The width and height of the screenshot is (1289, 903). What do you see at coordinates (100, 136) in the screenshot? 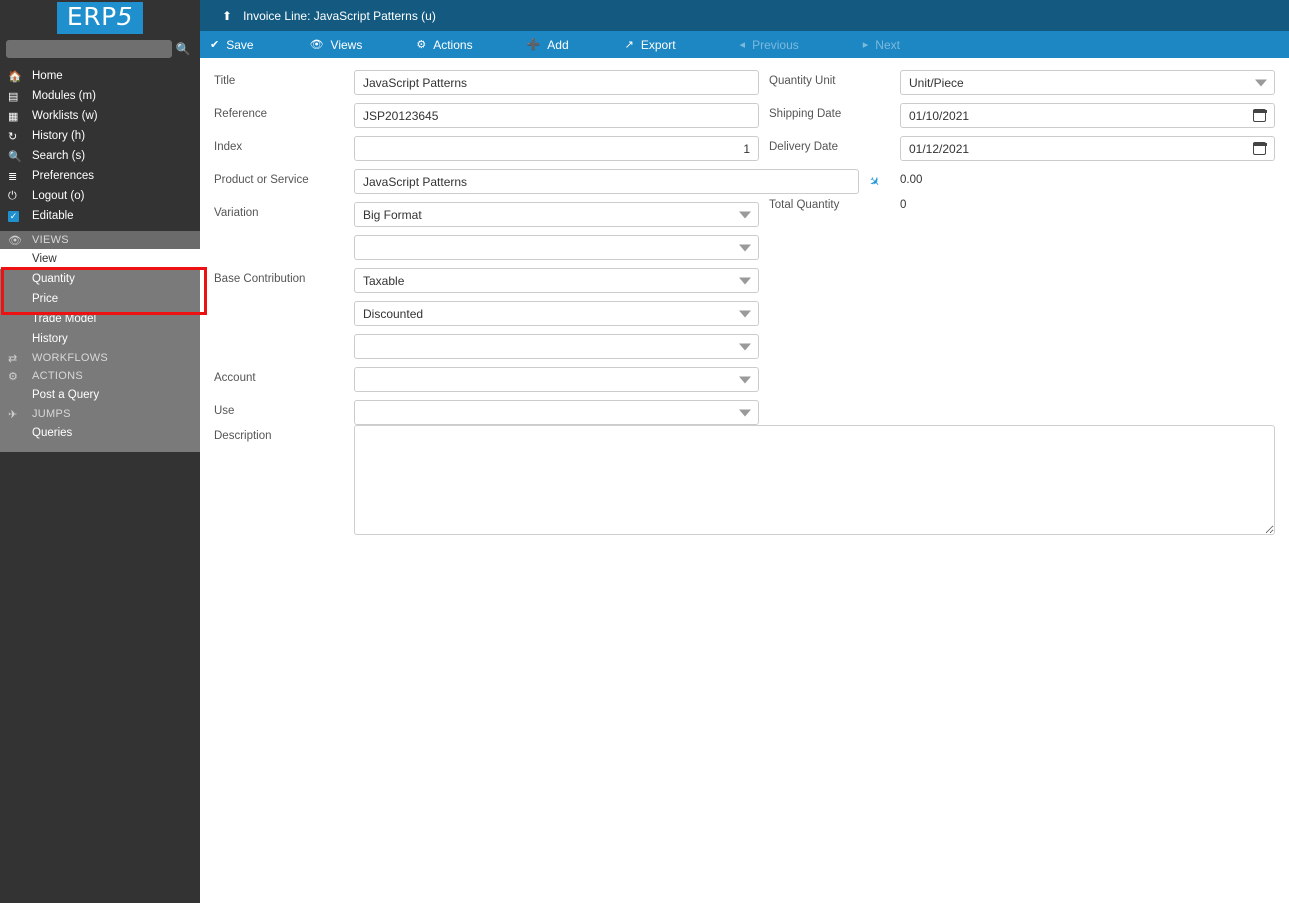
I see `sidebar-item-history: ↻ History (h)` at bounding box center [100, 136].